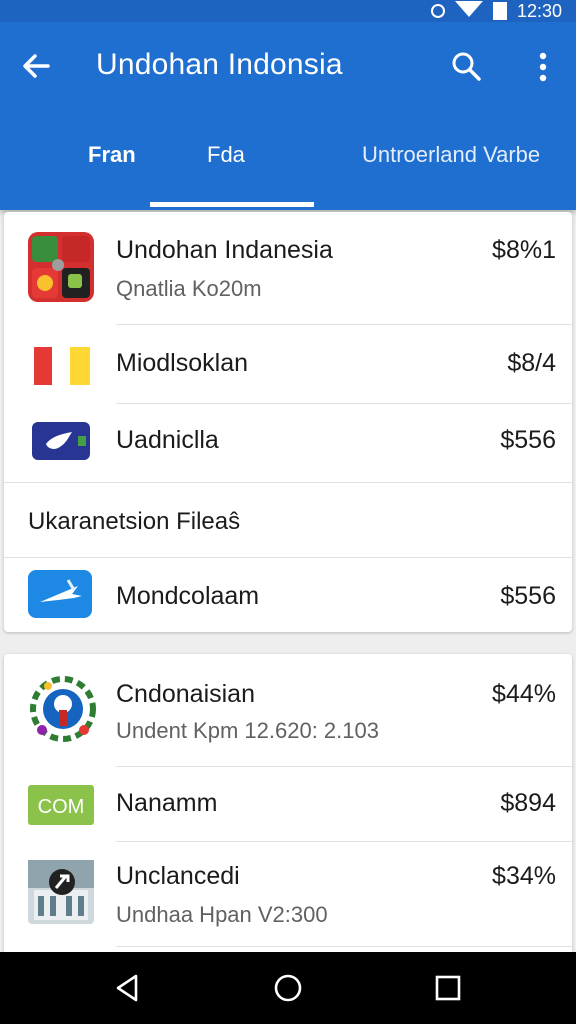  I want to click on item-name: Unclancedi, so click(178, 876).